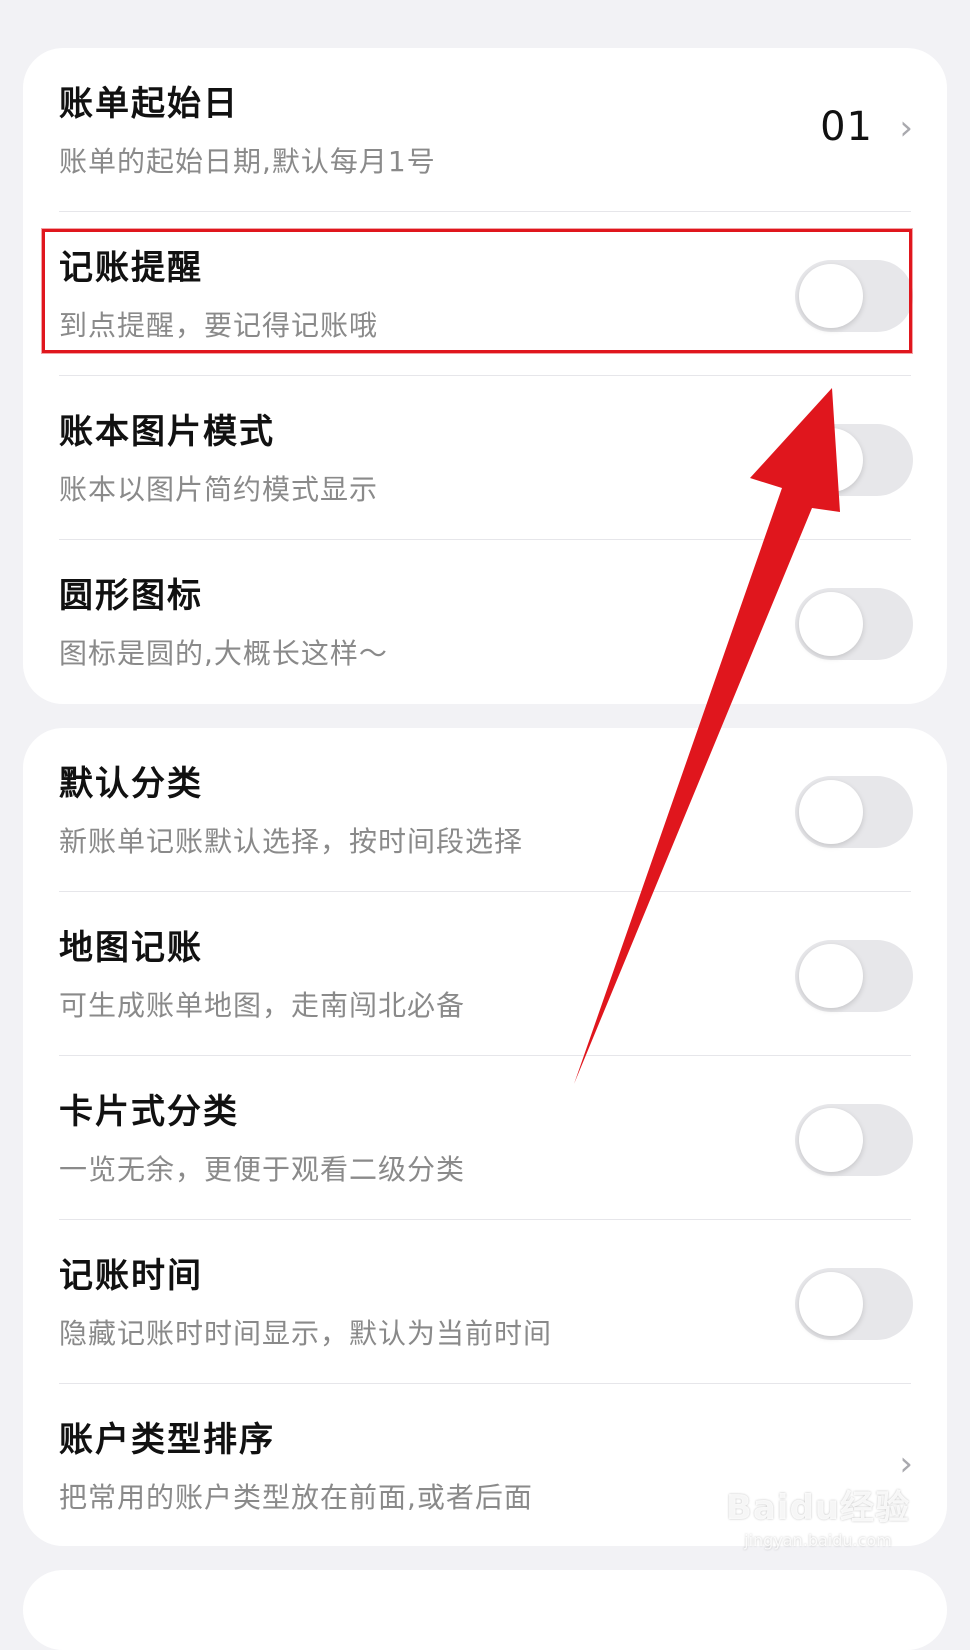 The width and height of the screenshot is (970, 1650). I want to click on setting-row-round-icon: 圆形图标 图标是圆的,大概长这样～, so click(485, 622).